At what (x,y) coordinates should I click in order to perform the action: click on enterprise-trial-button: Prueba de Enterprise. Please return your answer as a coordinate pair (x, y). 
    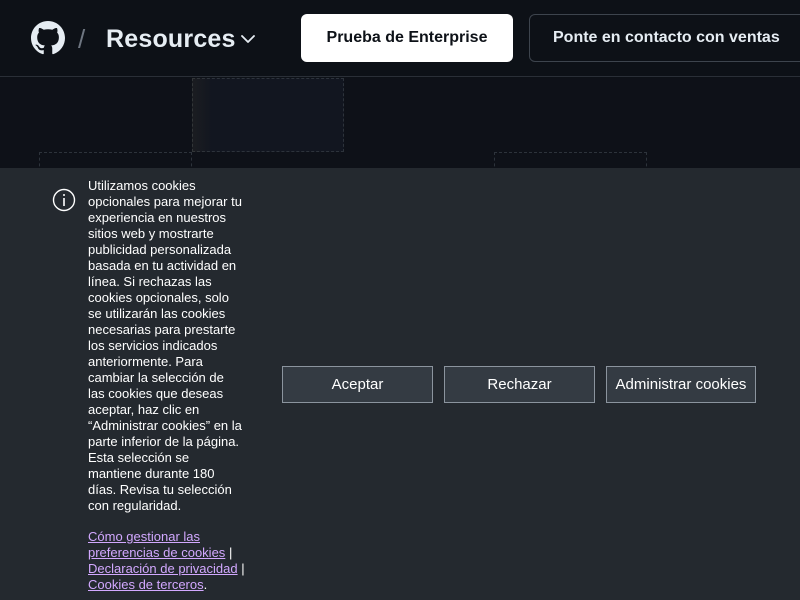
    Looking at the image, I should click on (407, 38).